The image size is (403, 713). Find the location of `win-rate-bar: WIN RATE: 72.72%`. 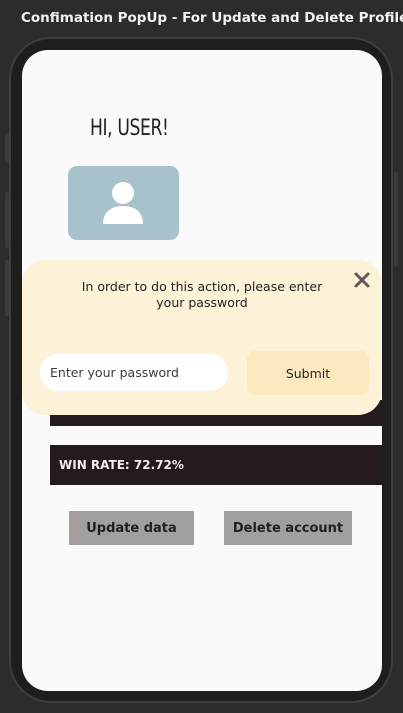

win-rate-bar: WIN RATE: 72.72% is located at coordinates (216, 465).